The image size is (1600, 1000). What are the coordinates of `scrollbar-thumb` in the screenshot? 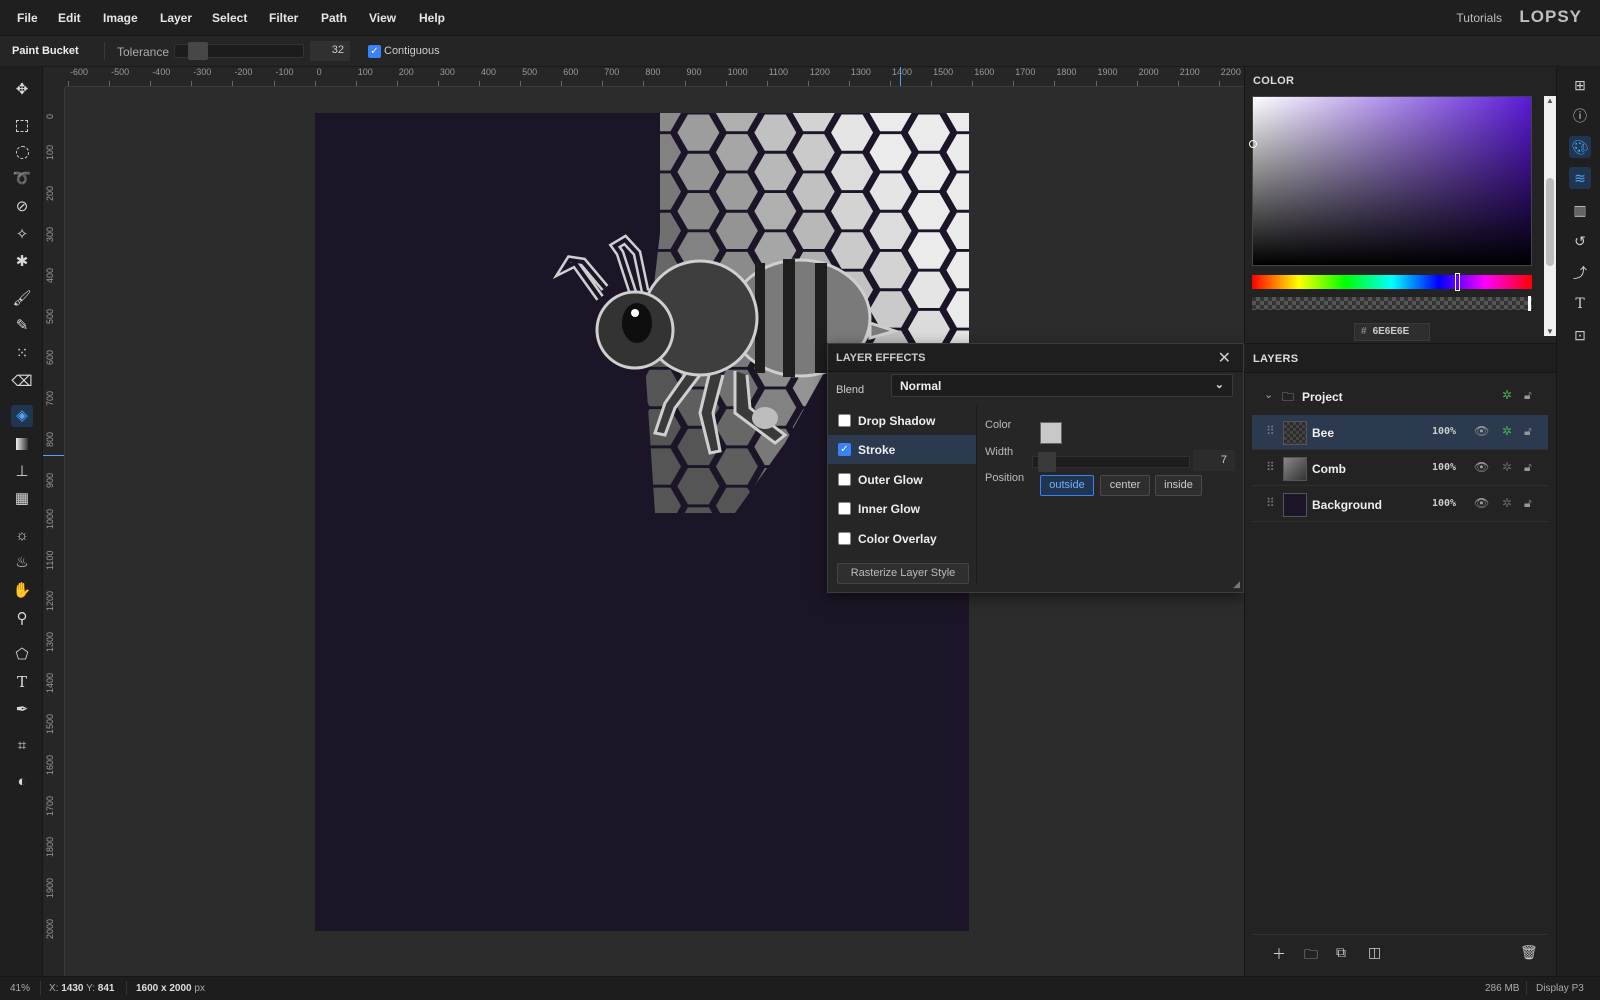 It's located at (1550, 222).